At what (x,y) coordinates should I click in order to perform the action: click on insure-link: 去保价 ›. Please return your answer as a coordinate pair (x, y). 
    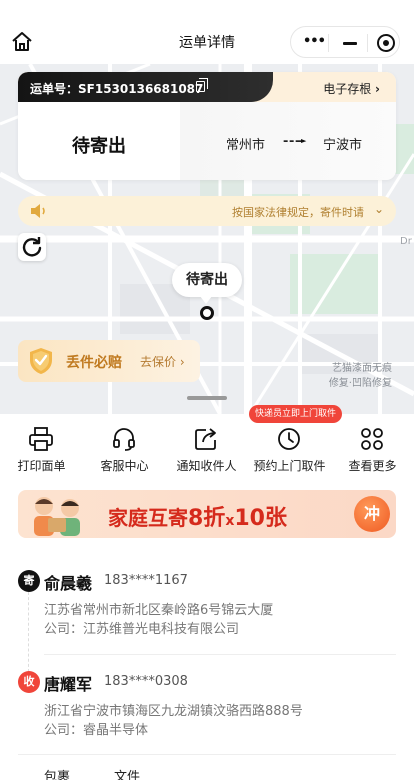
    Looking at the image, I should click on (162, 361).